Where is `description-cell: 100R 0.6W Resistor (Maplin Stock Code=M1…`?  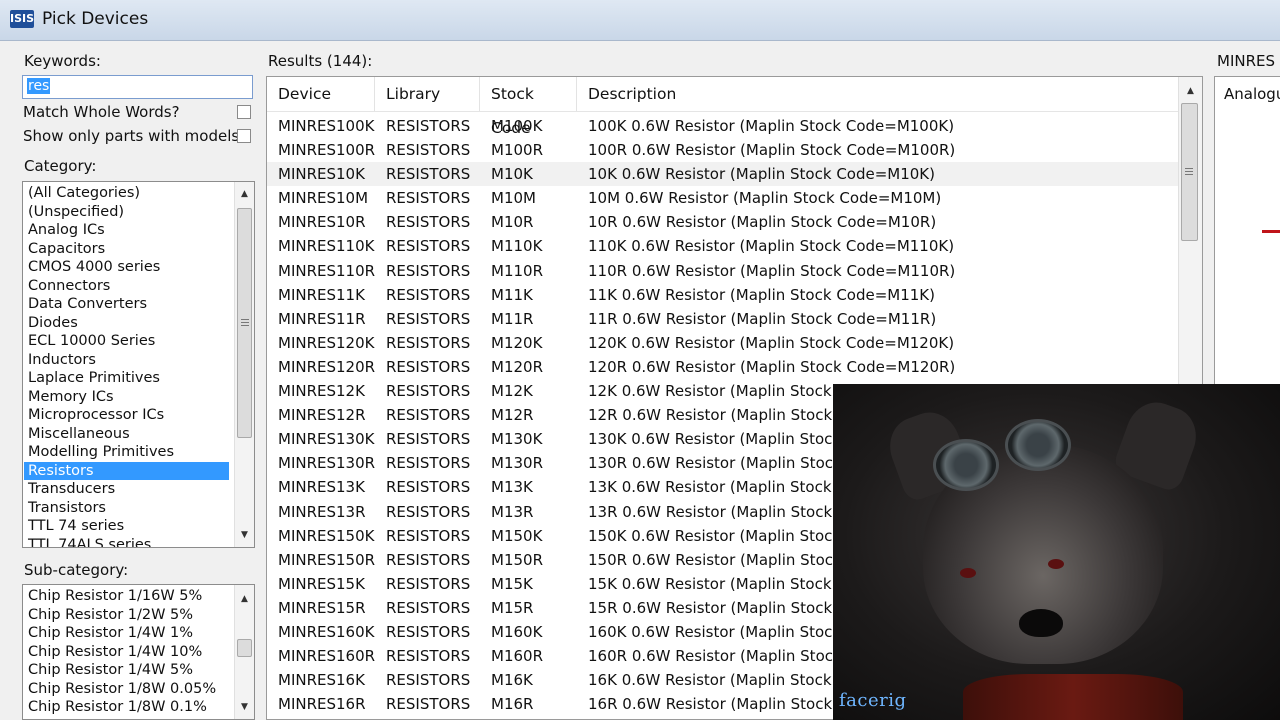 description-cell: 100R 0.6W Resistor (Maplin Stock Code=M1… is located at coordinates (772, 150).